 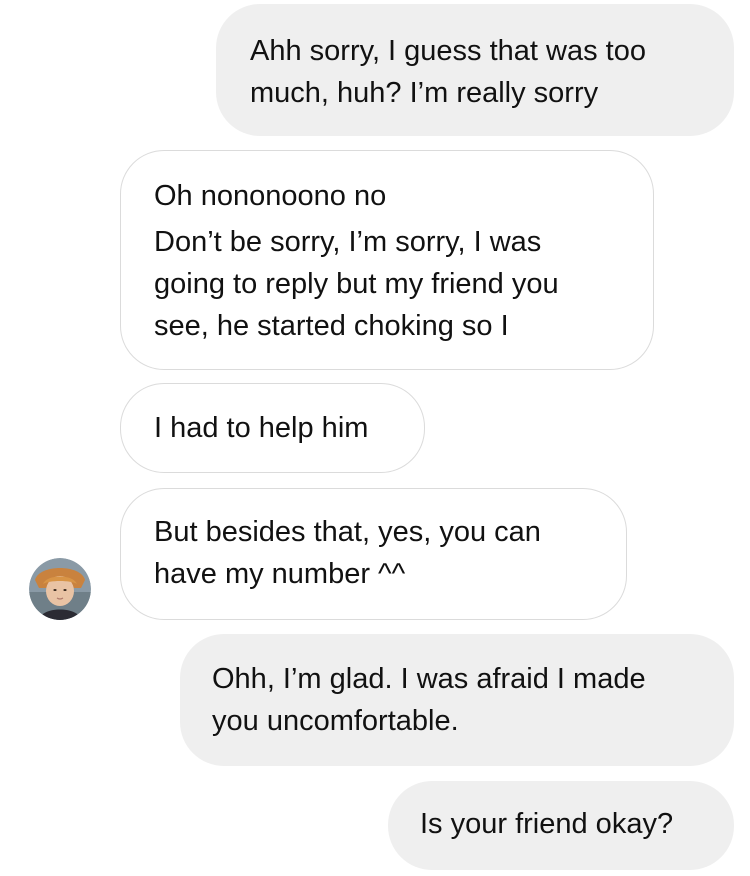 I want to click on message-text-line: Ahh sorry, I guess that was too, so click(x=448, y=51).